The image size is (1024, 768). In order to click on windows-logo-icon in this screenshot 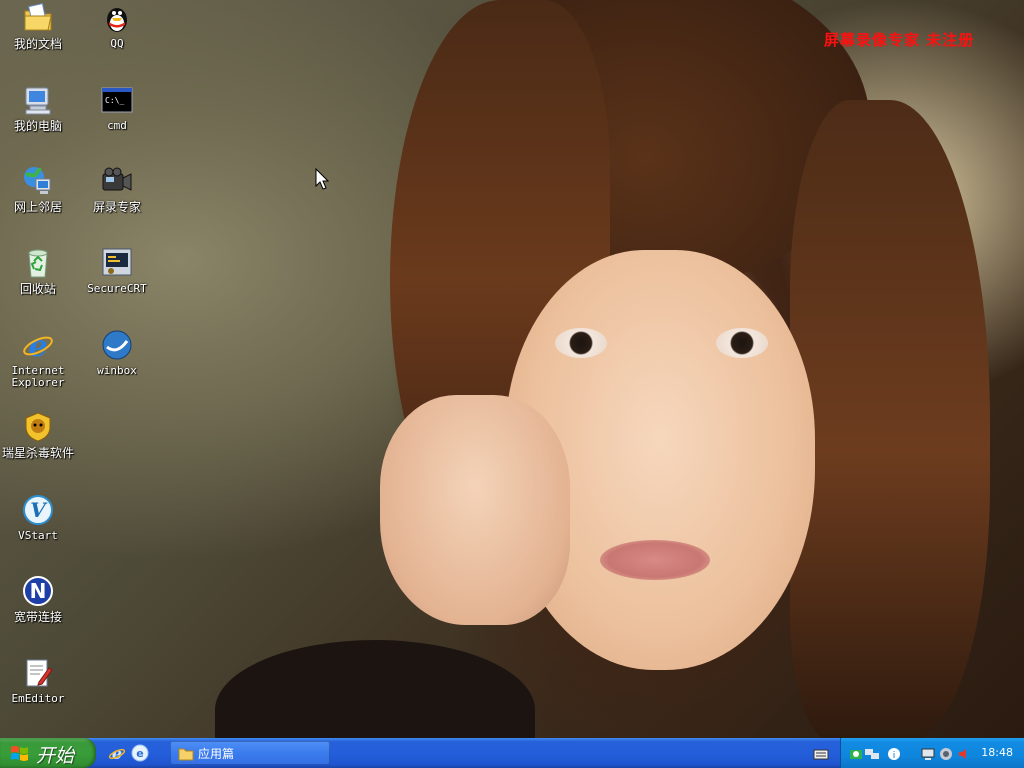, I will do `click(20, 755)`.